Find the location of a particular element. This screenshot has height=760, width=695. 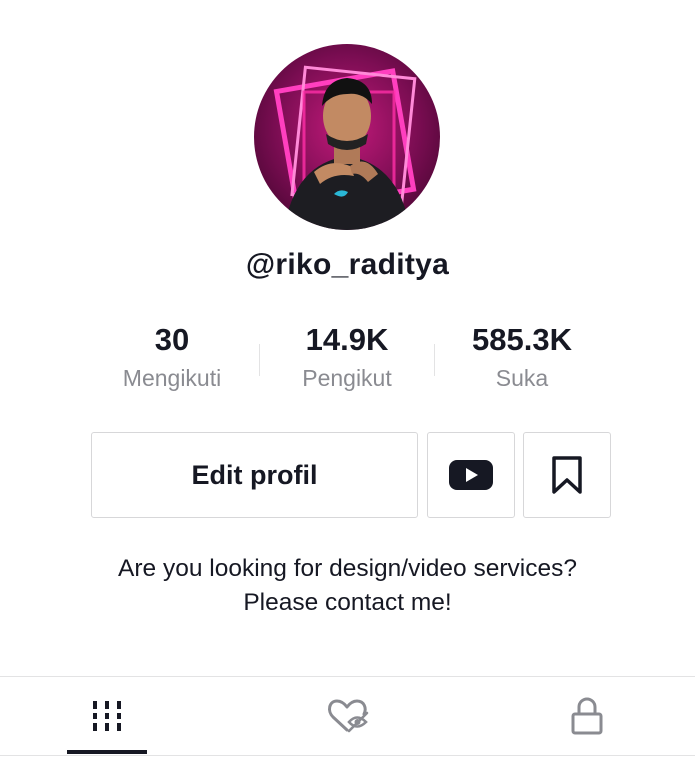

following-label: Mengikuti is located at coordinates (172, 378).